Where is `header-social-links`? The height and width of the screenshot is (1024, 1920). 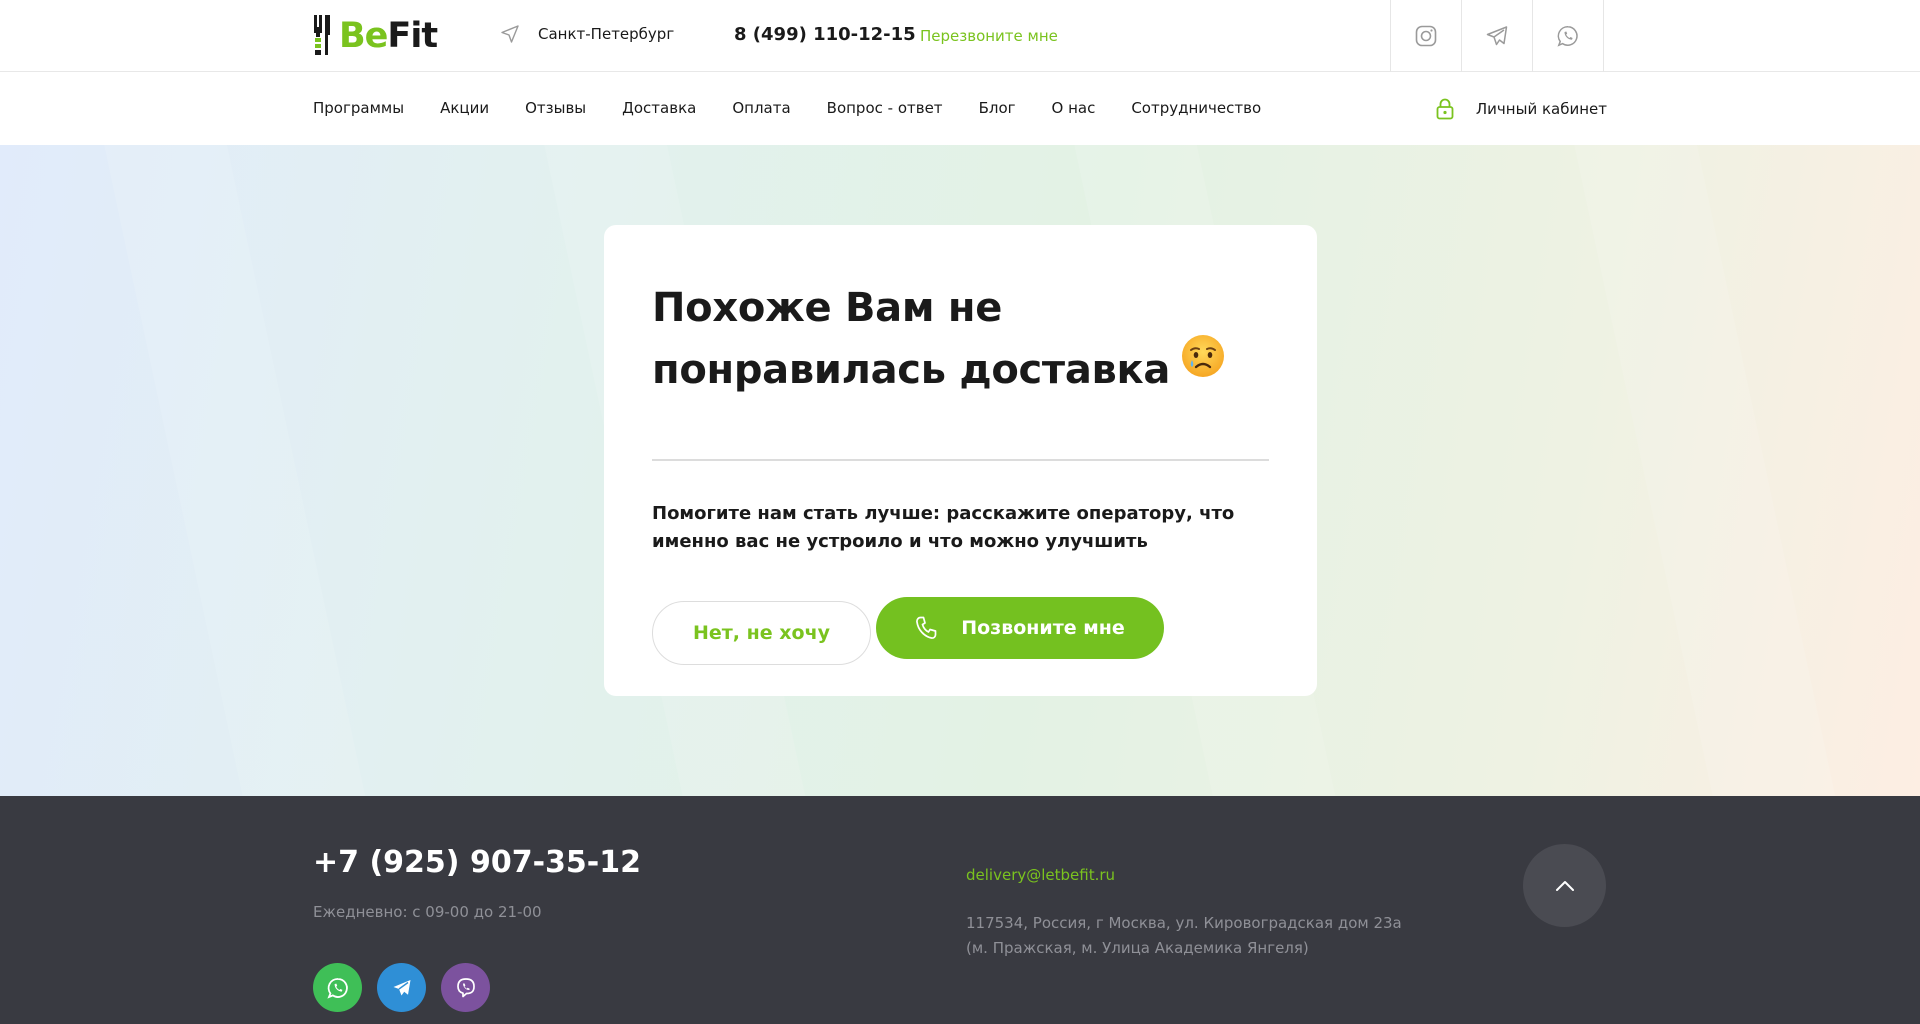
header-social-links is located at coordinates (1497, 36).